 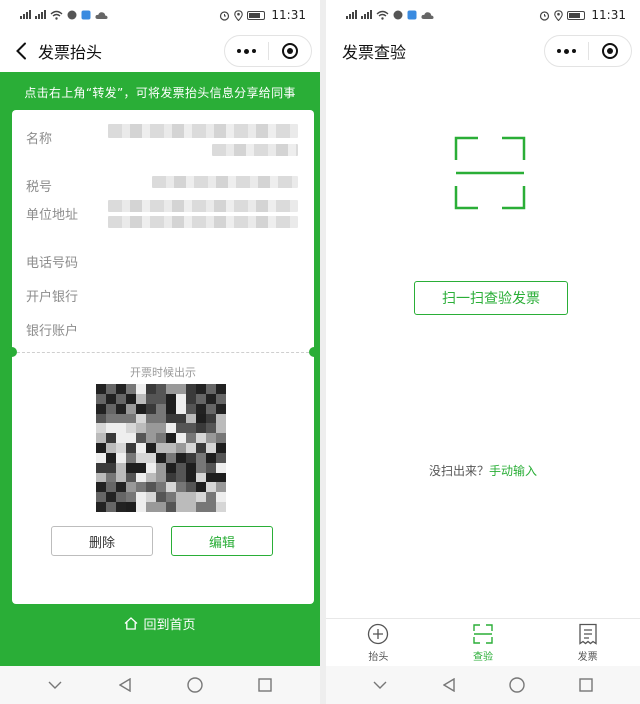 I want to click on home-icon, so click(x=131, y=623).